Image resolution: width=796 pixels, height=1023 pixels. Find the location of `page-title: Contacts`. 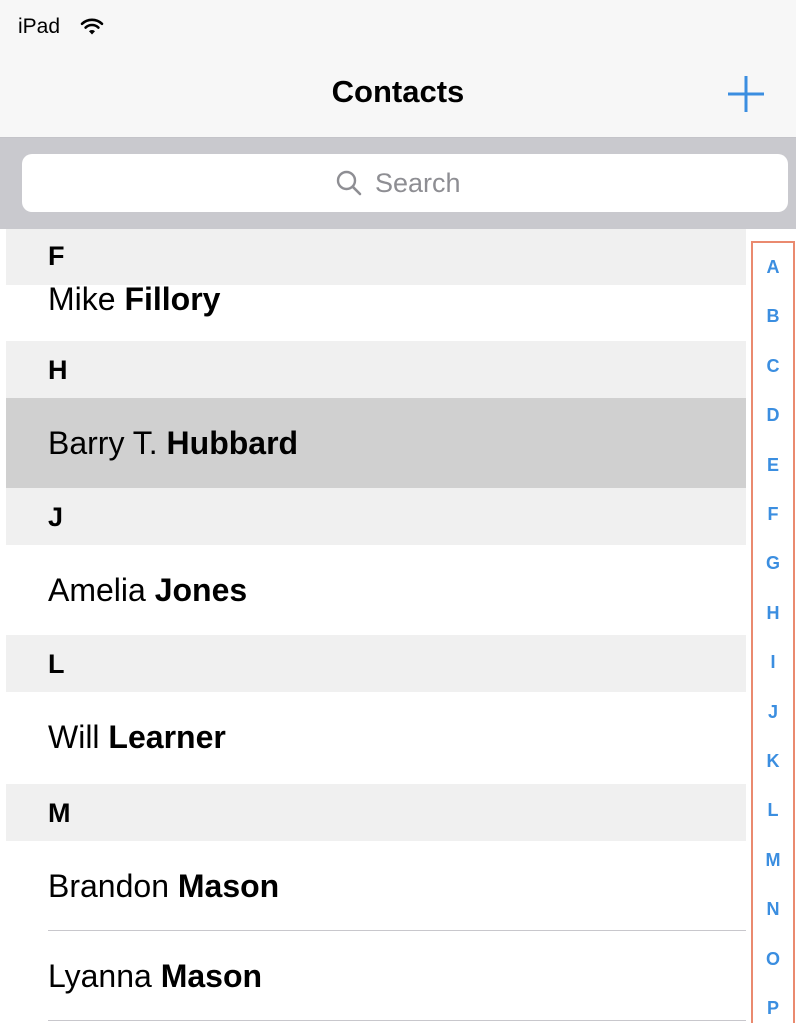

page-title: Contacts is located at coordinates (398, 91).